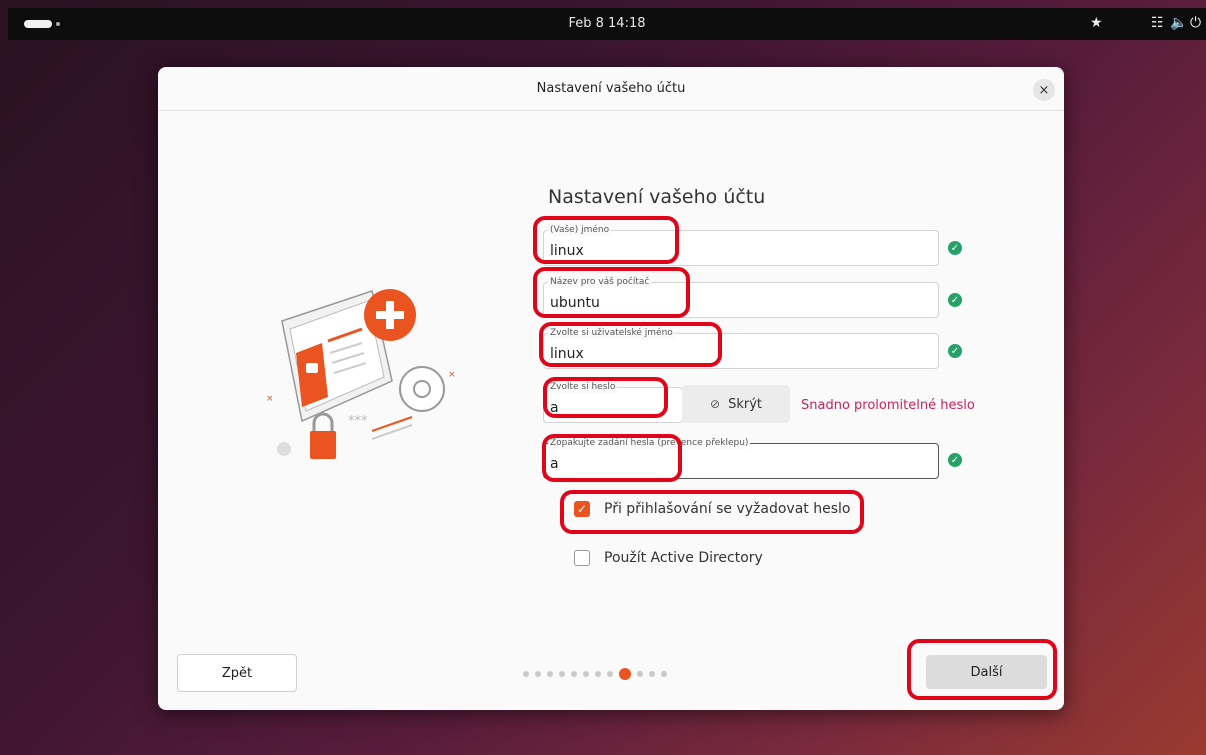 This screenshot has width=1206, height=755. I want to click on step-dot-current, so click(625, 674).